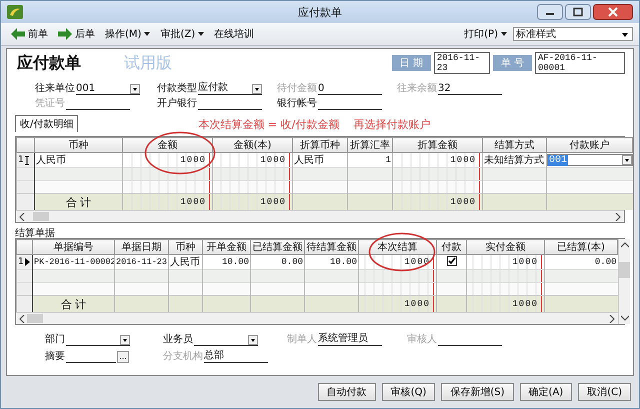  Describe the element at coordinates (65, 34) in the screenshot. I see `right-arrow-icon` at that location.